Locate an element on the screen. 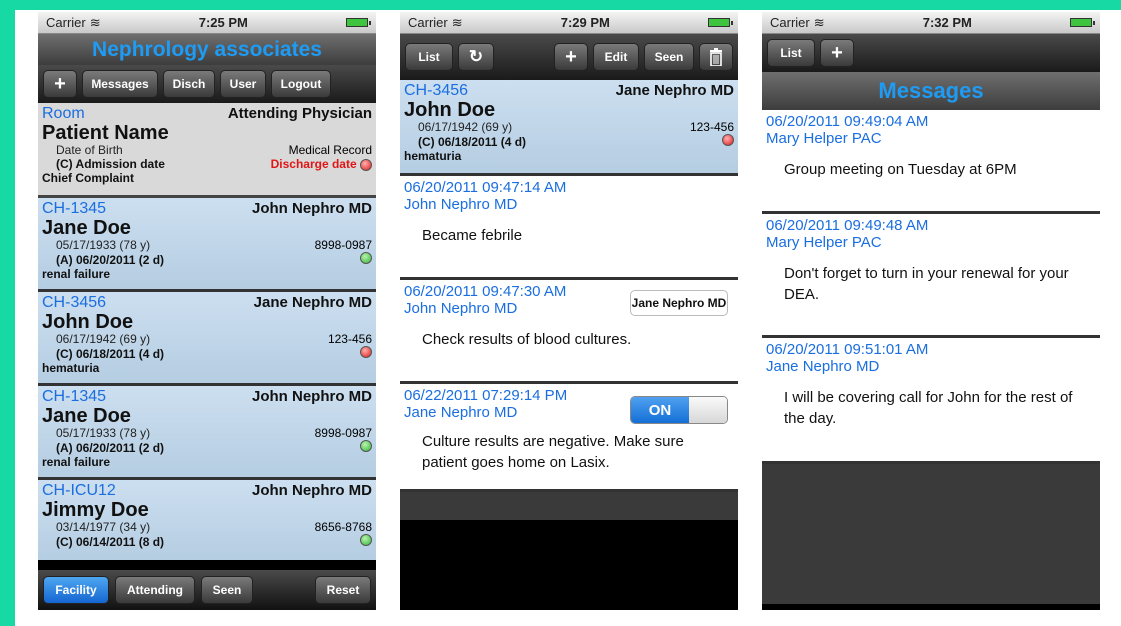  clock: 7:25 PM is located at coordinates (223, 22).